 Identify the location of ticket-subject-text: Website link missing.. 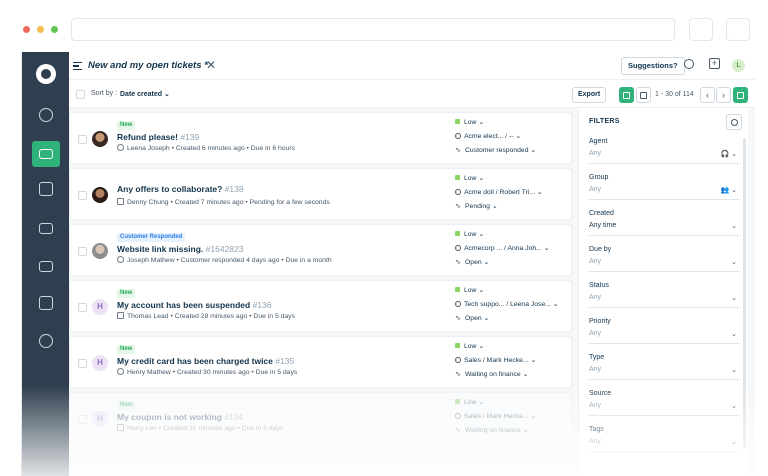
(160, 249).